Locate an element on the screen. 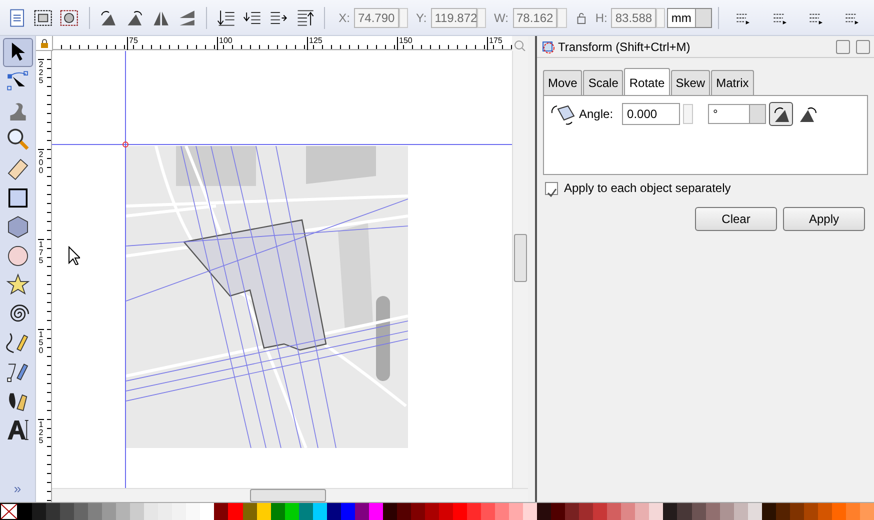 The width and height of the screenshot is (874, 520). zoom-icon is located at coordinates (520, 46).